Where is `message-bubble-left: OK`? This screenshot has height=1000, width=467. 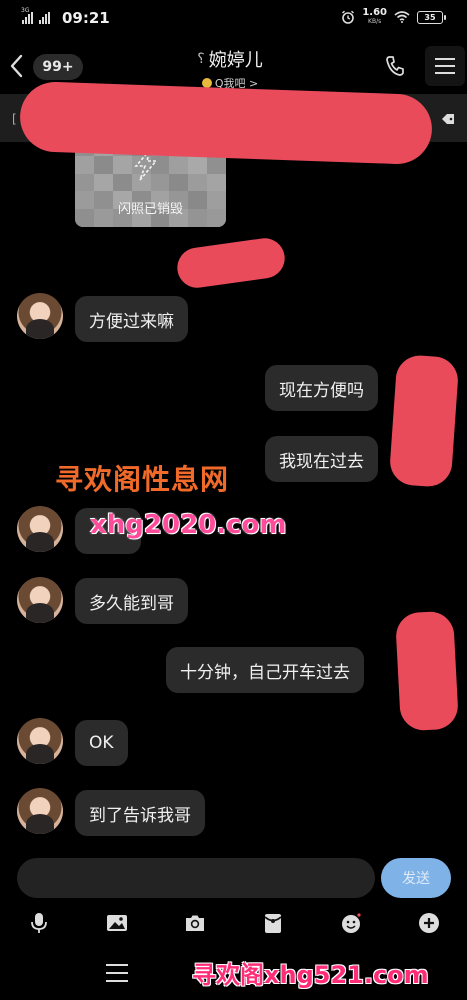 message-bubble-left: OK is located at coordinates (101, 743).